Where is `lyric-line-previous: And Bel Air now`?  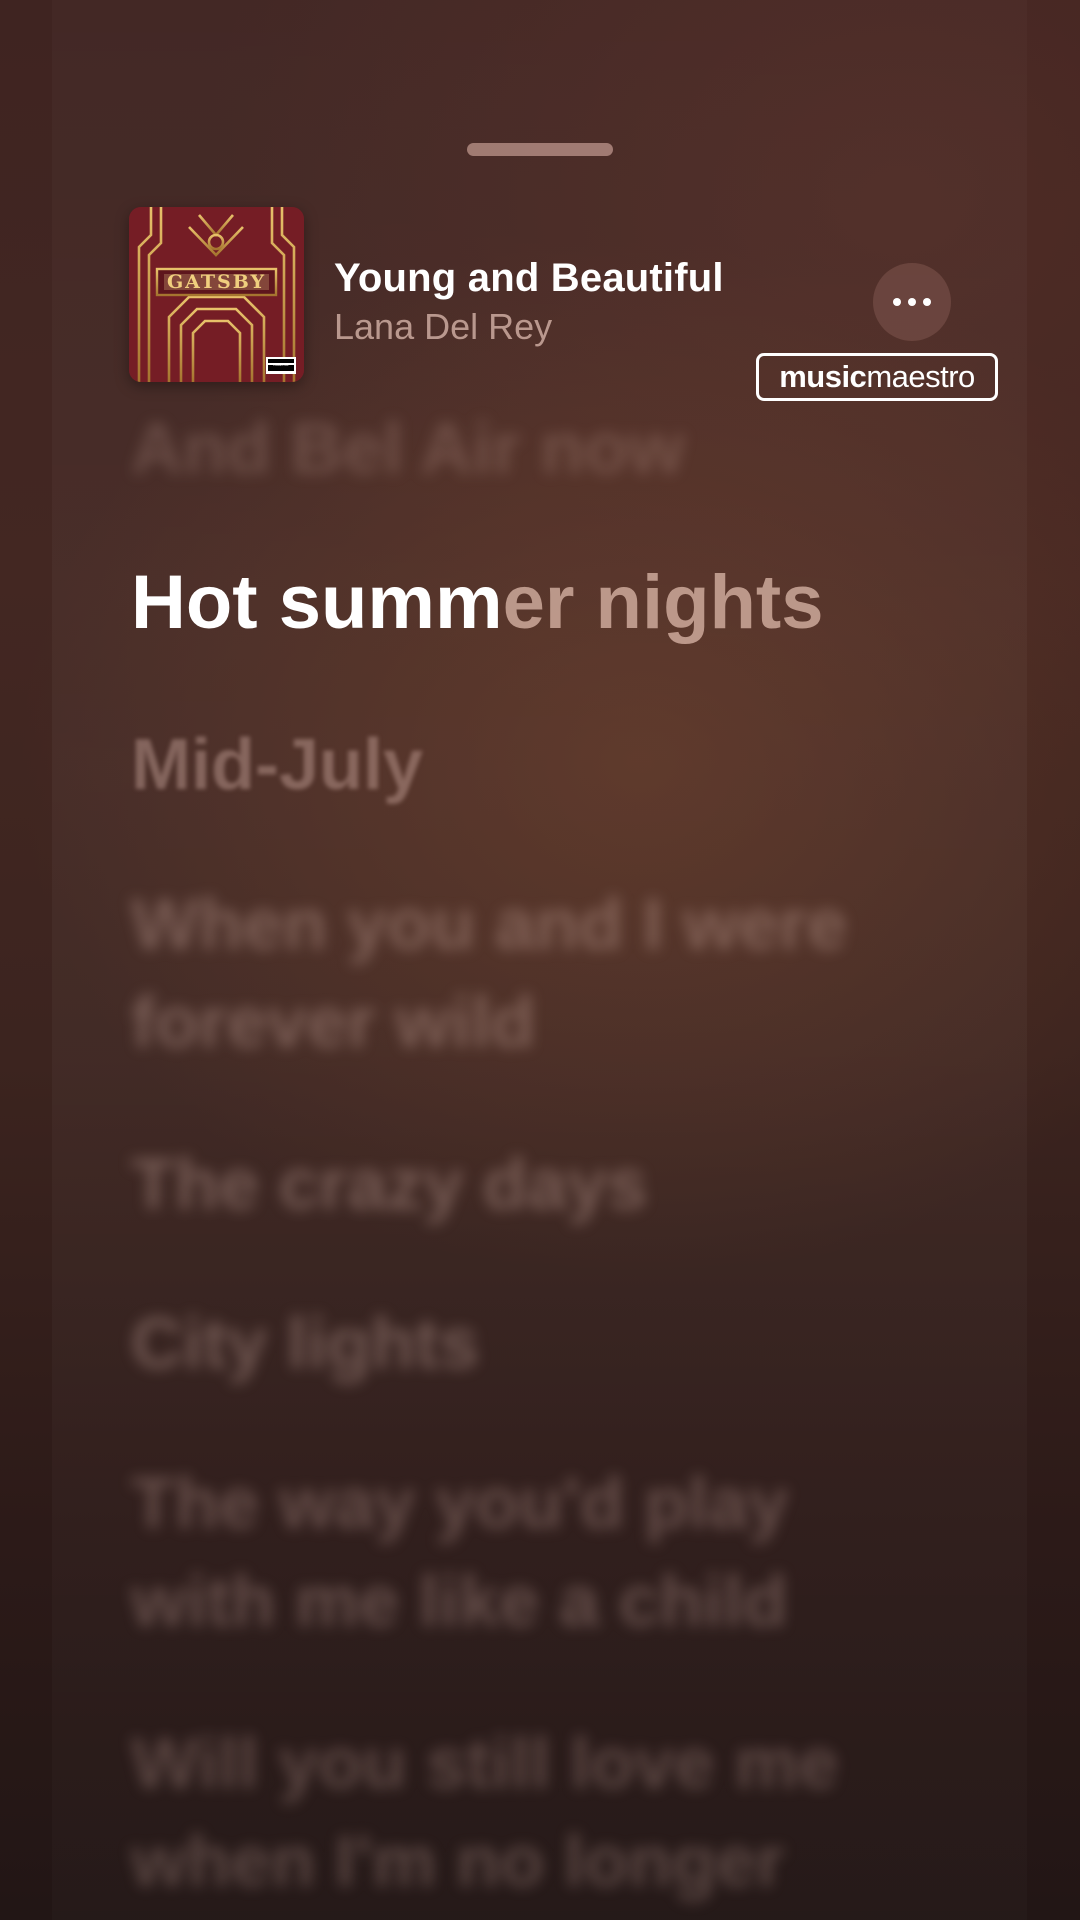
lyric-line-previous: And Bel Air now is located at coordinates (531, 449).